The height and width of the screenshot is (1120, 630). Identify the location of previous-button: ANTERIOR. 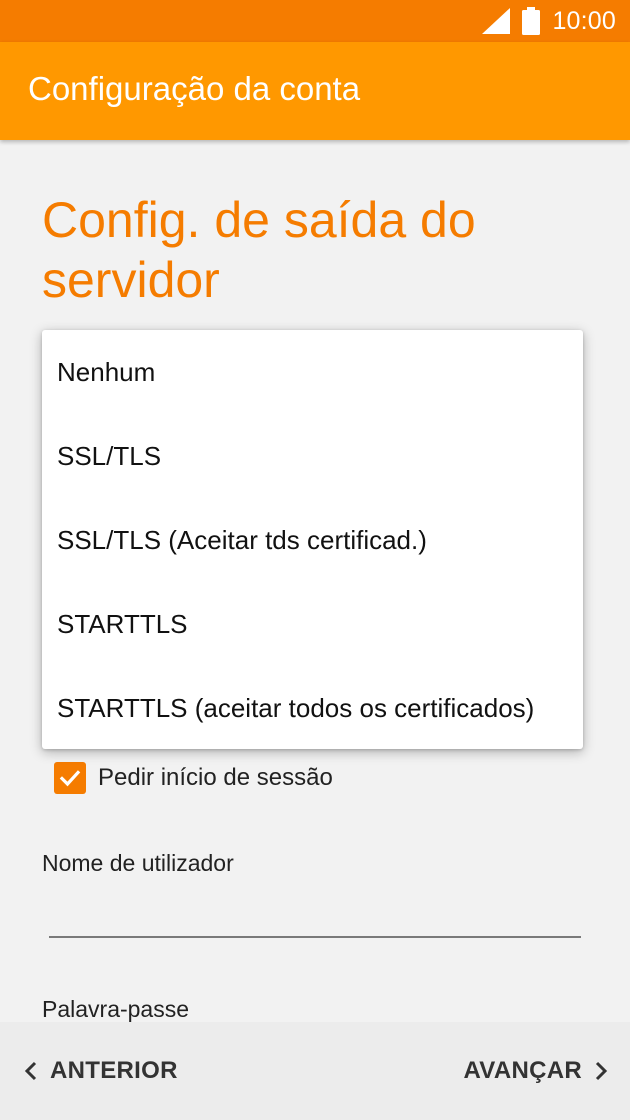
(101, 1071).